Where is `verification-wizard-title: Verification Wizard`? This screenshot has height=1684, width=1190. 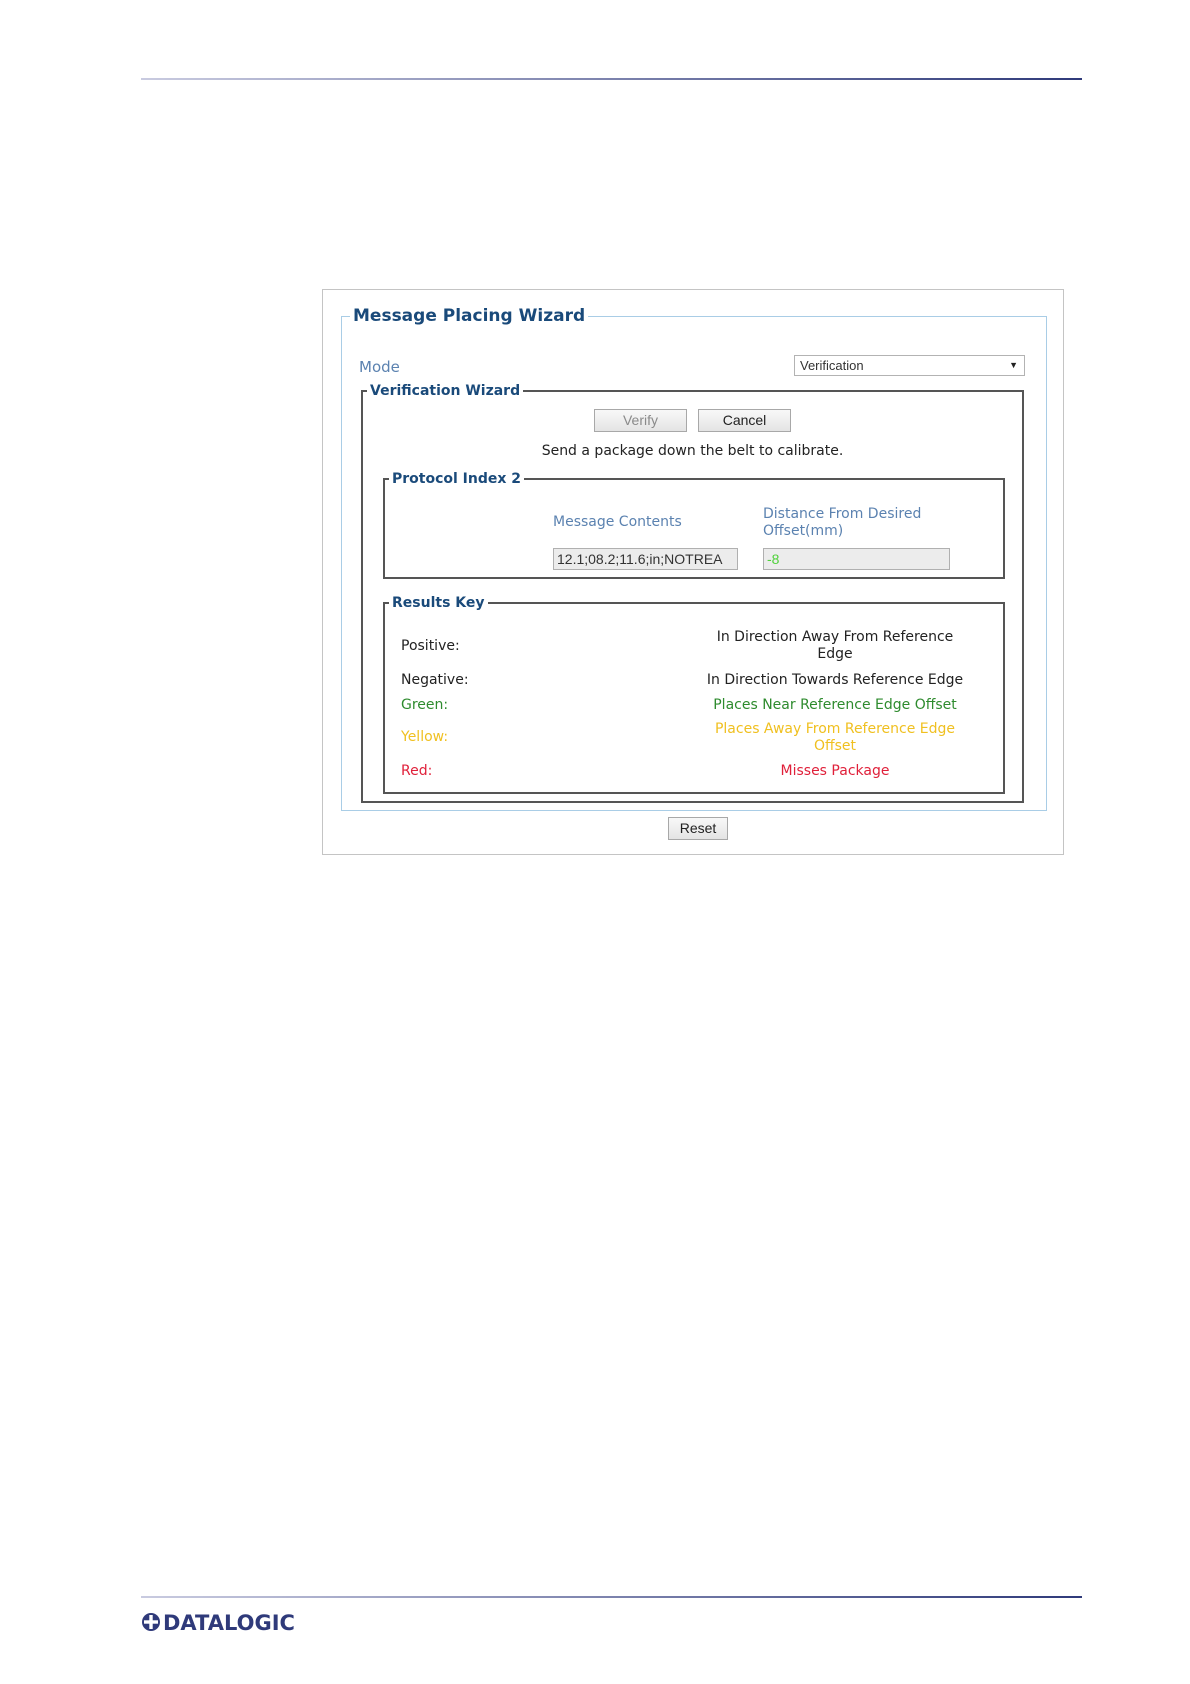
verification-wizard-title: Verification Wizard is located at coordinates (445, 391).